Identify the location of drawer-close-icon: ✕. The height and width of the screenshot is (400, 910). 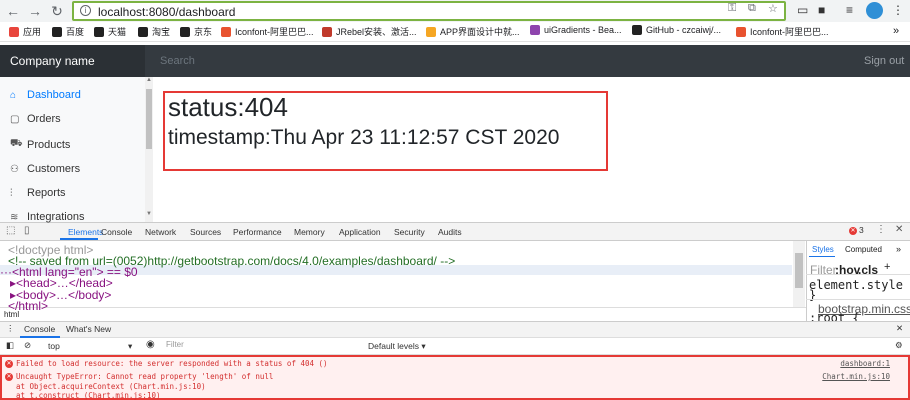
(899, 328).